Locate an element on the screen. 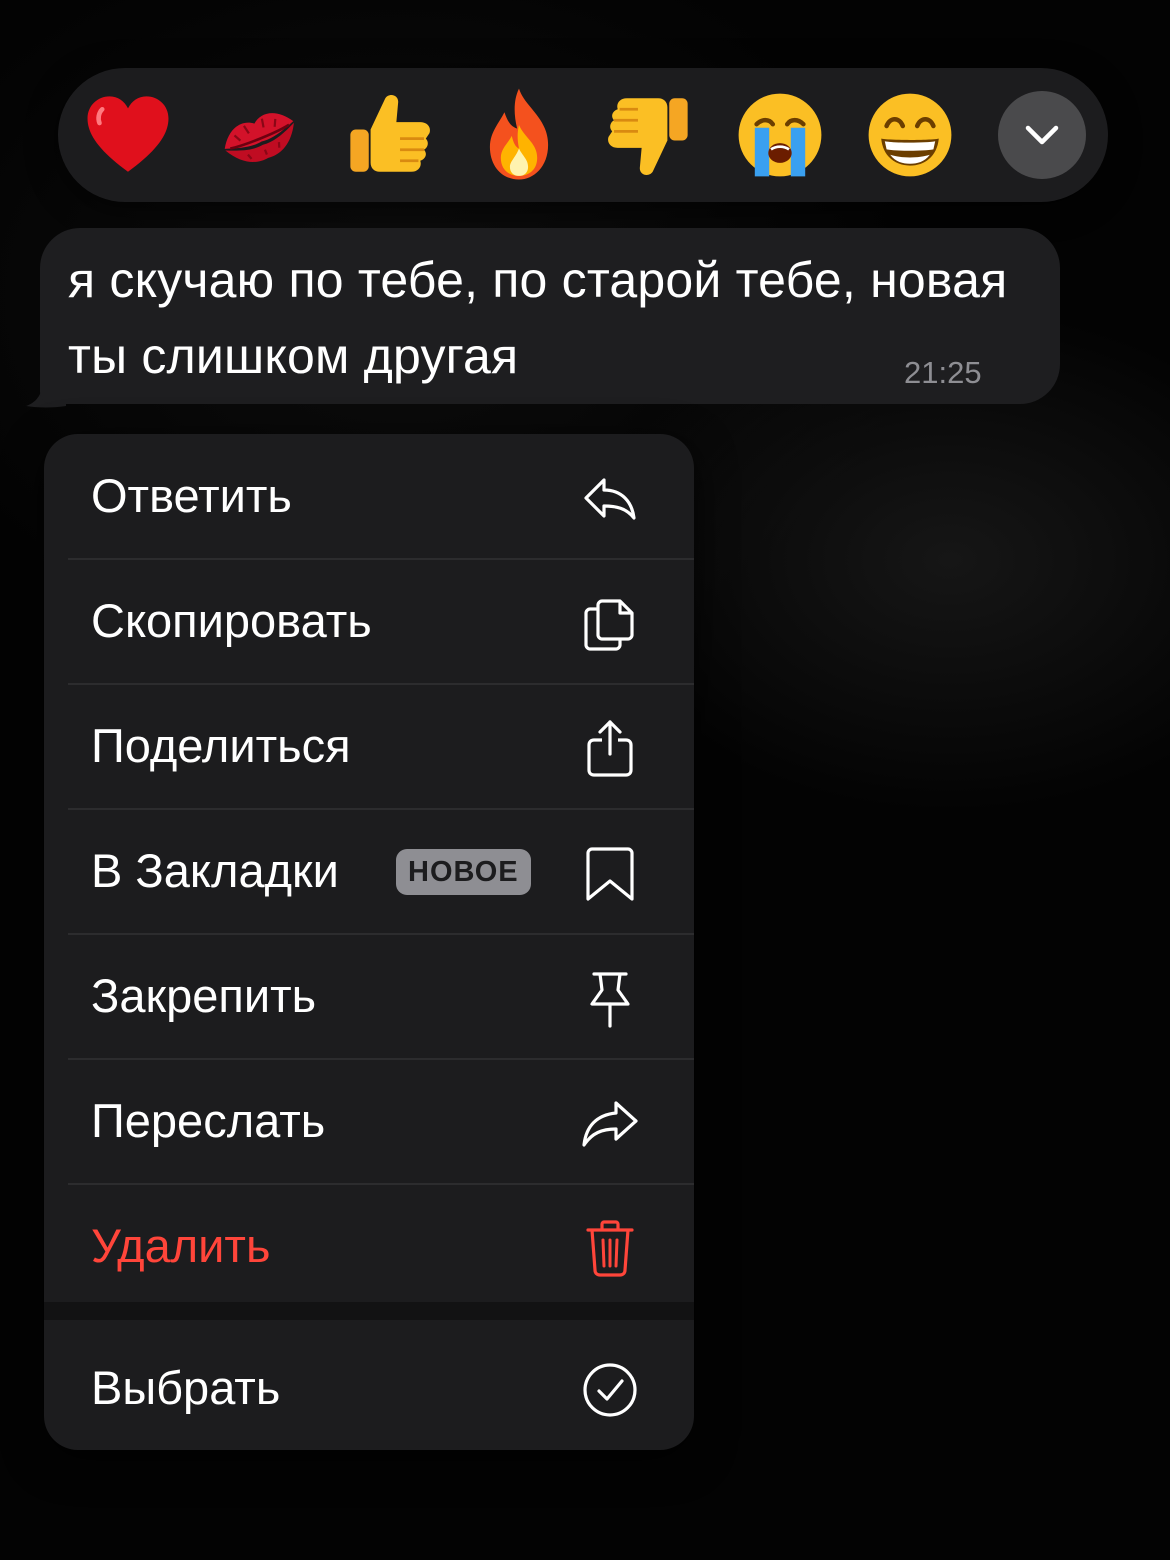 This screenshot has width=1170, height=1560. menu-item-bookmark: В Закладки НОВОЕ is located at coordinates (369, 871).